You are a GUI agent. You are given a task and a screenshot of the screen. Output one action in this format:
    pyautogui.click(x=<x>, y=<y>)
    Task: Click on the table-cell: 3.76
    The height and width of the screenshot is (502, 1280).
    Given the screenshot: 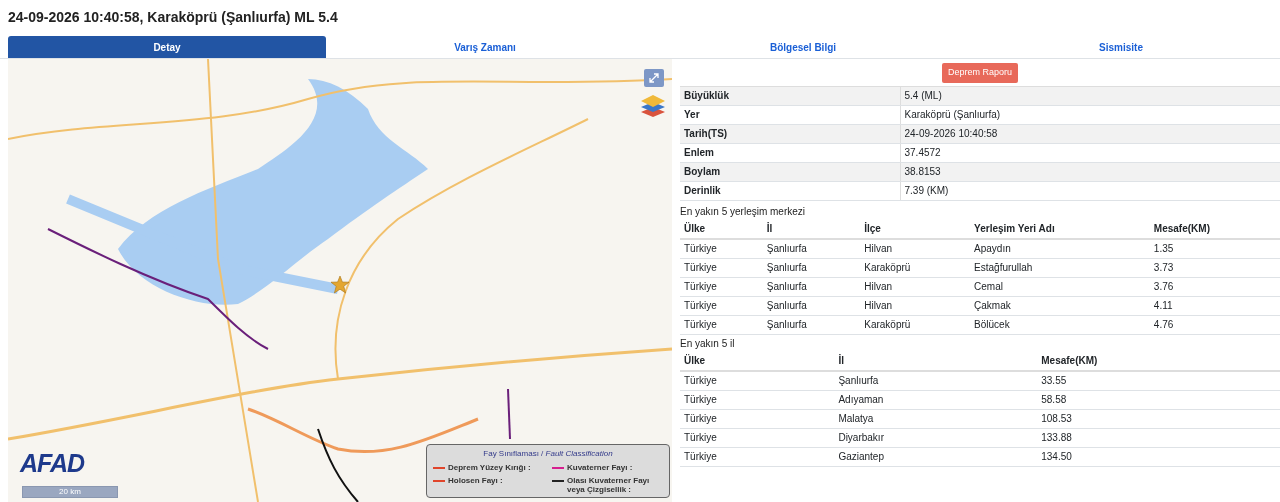 What is the action you would take?
    pyautogui.click(x=1214, y=286)
    